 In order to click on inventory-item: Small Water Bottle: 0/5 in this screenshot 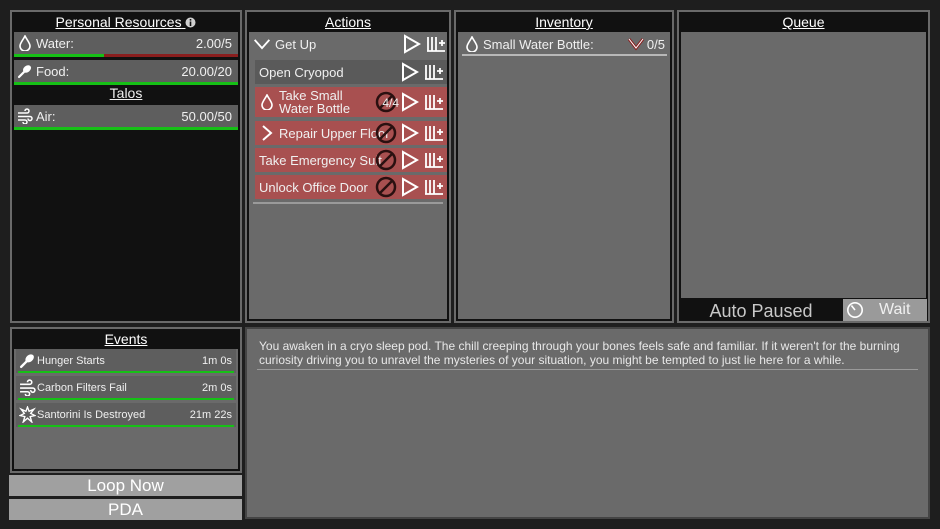, I will do `click(564, 44)`.